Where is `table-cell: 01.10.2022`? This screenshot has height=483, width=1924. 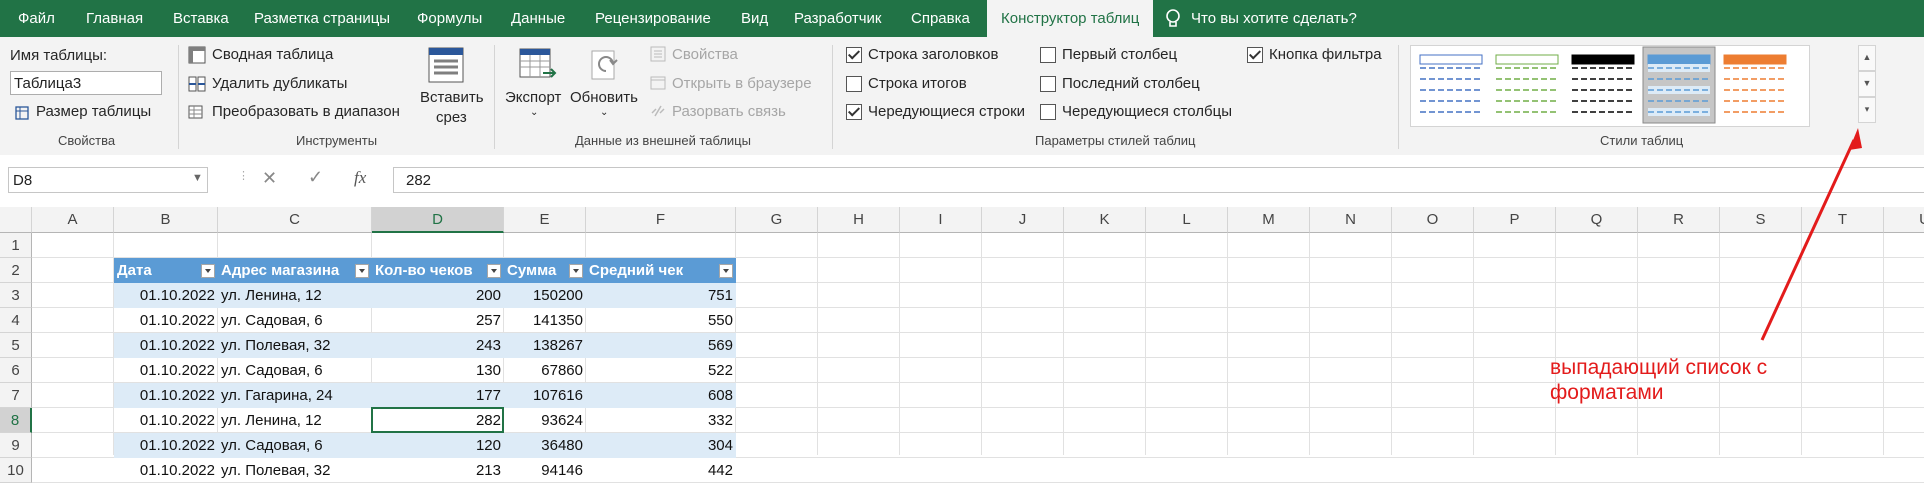
table-cell: 01.10.2022 is located at coordinates (166, 470).